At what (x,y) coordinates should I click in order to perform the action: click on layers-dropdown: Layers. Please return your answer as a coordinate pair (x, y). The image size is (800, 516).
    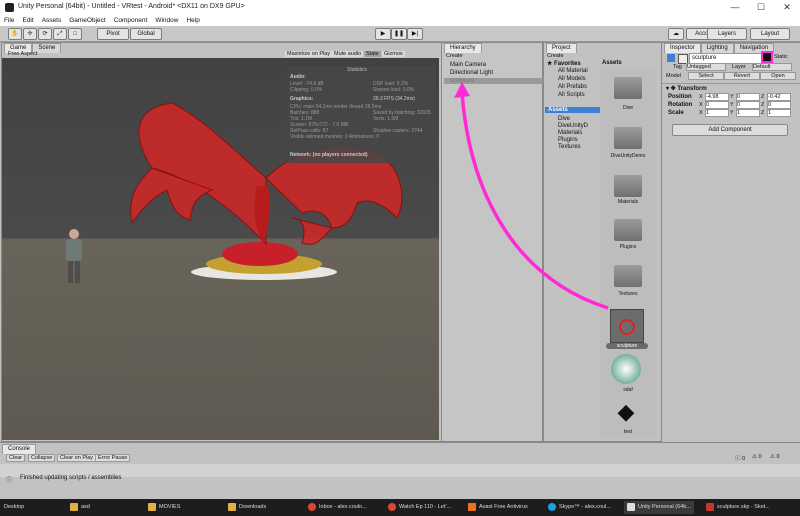
    Looking at the image, I should click on (727, 34).